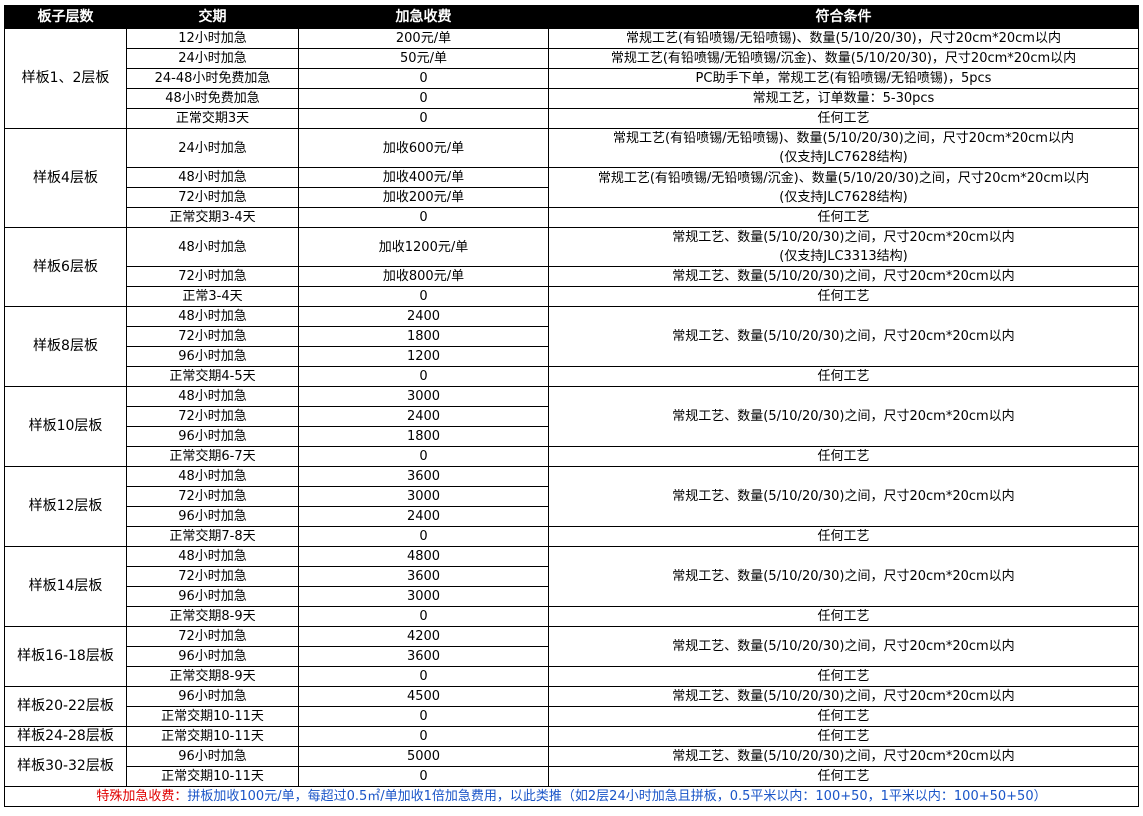 Image resolution: width=1143 pixels, height=816 pixels. Describe the element at coordinates (423, 696) in the screenshot. I see `fee-cell: 4500` at that location.